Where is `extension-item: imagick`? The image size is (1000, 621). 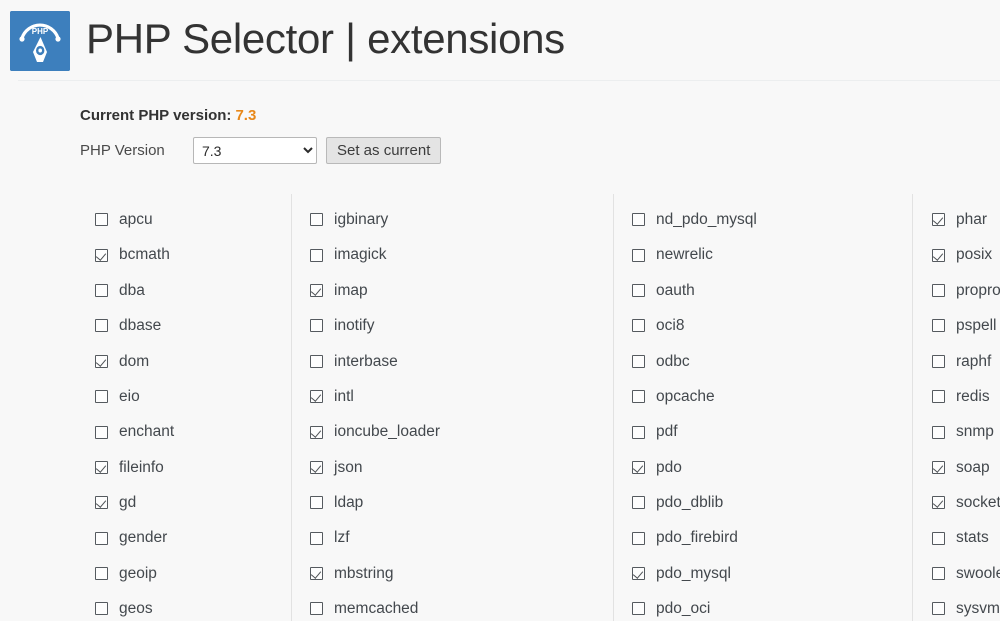 extension-item: imagick is located at coordinates (461, 254).